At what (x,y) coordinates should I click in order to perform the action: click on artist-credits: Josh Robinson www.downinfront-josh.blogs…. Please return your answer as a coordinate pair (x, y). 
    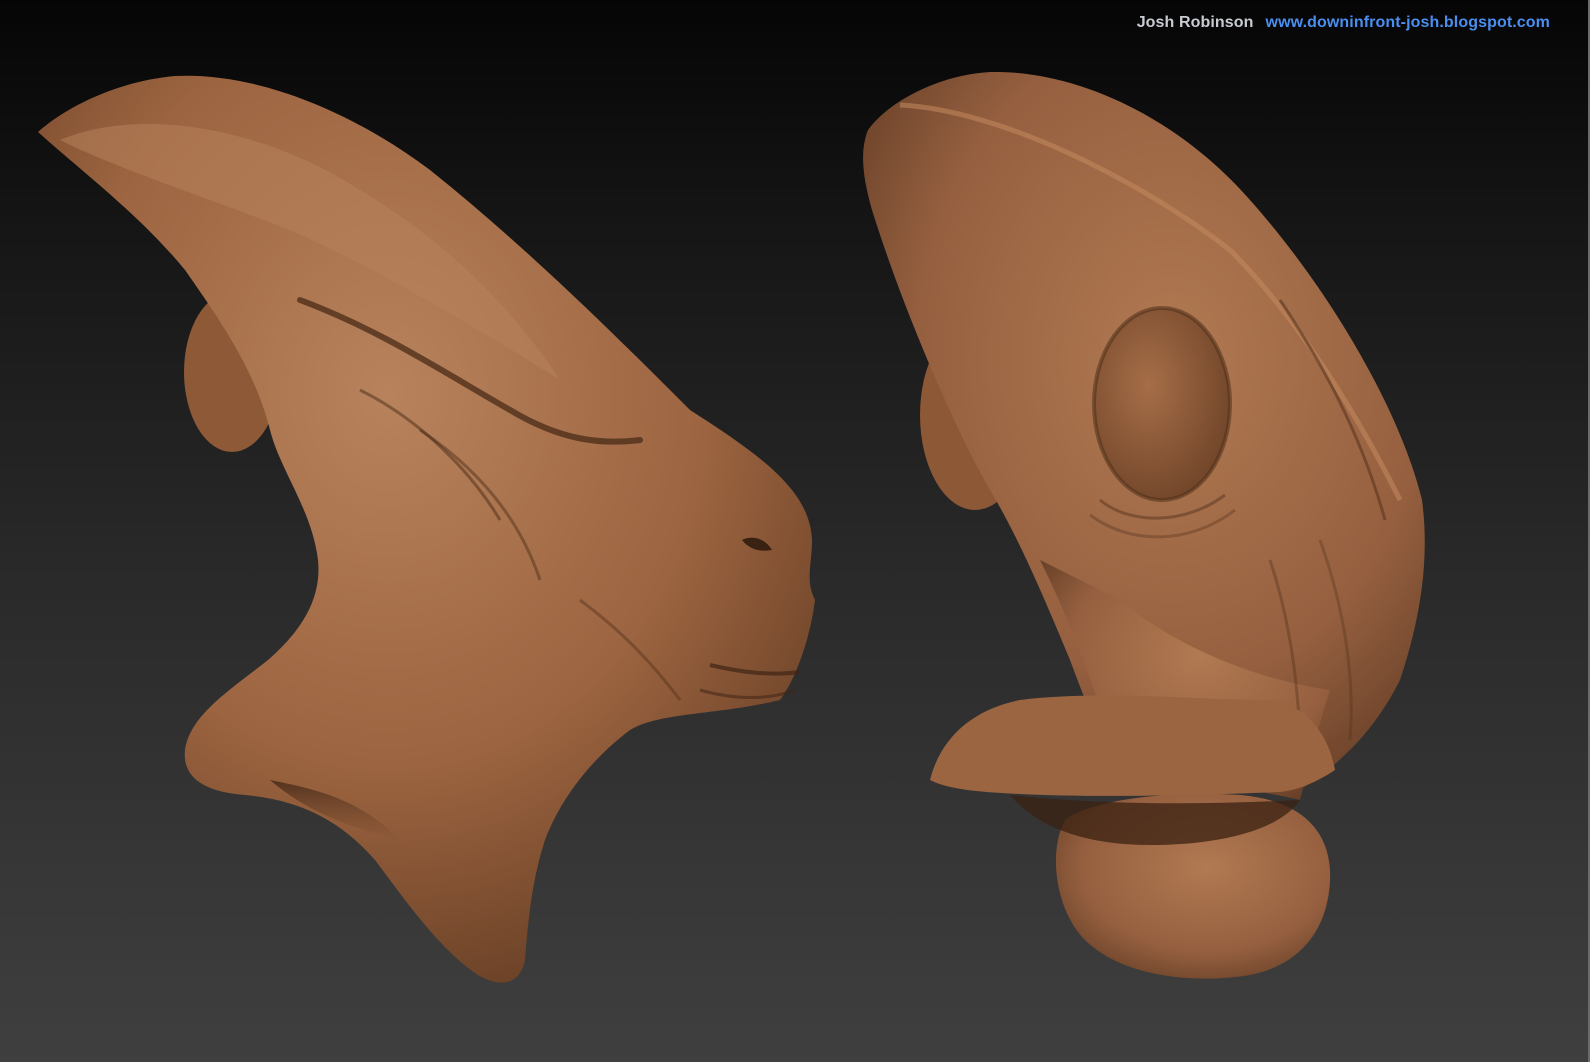
    Looking at the image, I should click on (1343, 23).